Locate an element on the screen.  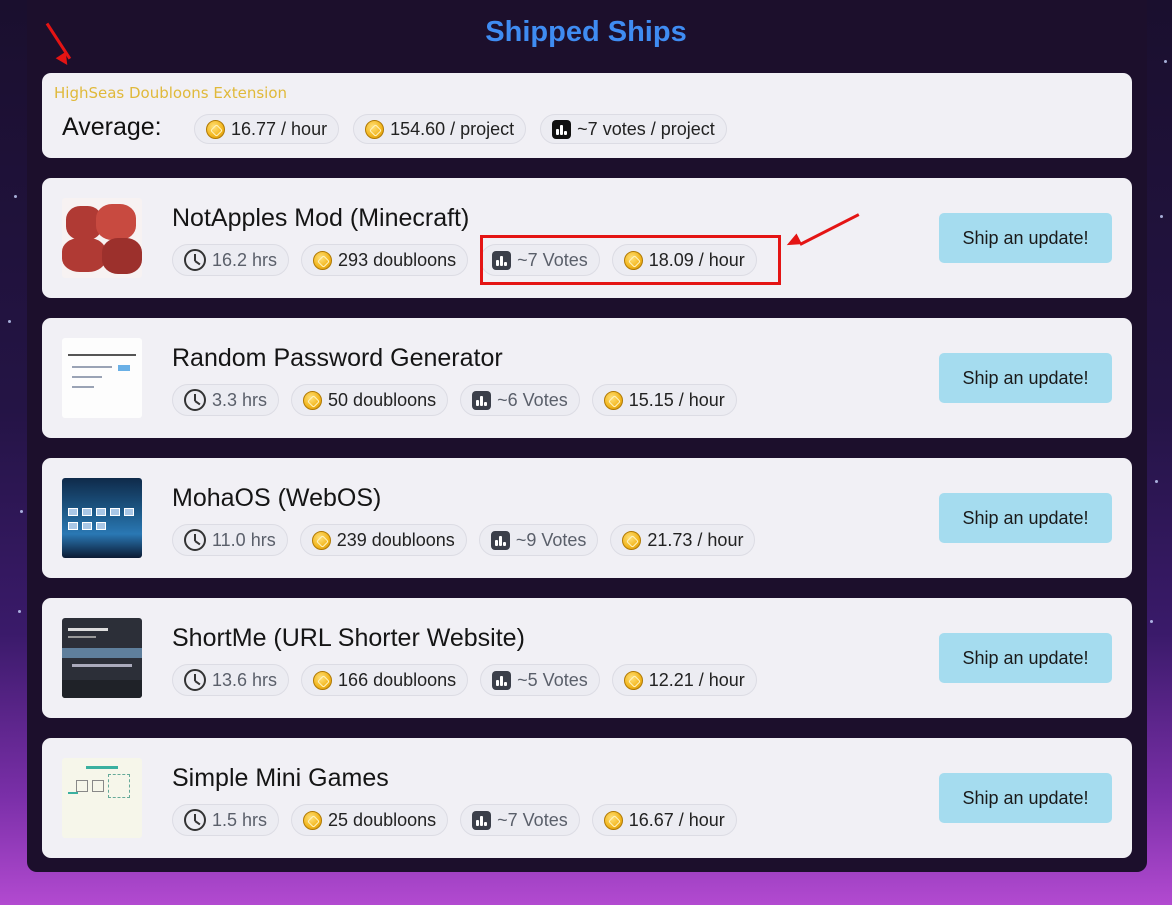
annotation-highlight-box is located at coordinates (630, 260).